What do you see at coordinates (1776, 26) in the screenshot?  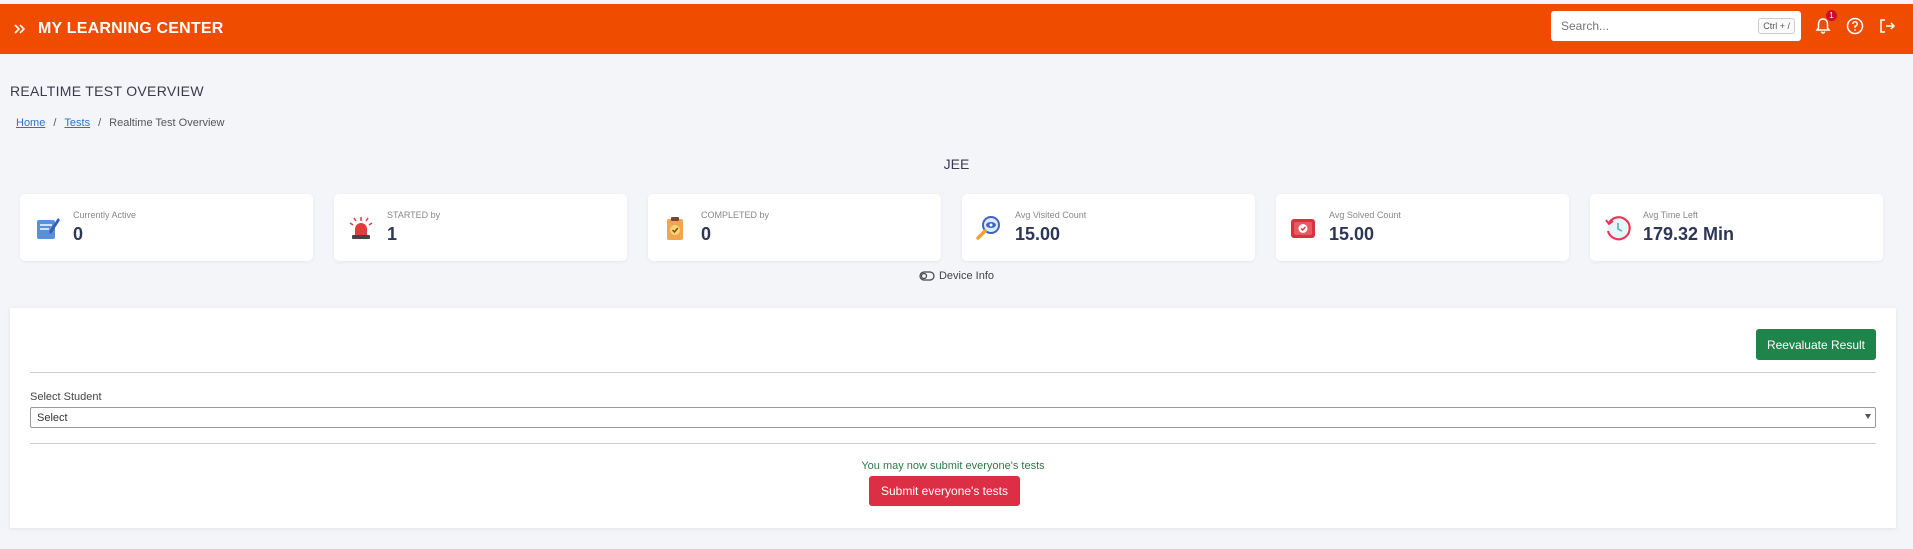 I see `search-shortcut-hint: Ctrl + /` at bounding box center [1776, 26].